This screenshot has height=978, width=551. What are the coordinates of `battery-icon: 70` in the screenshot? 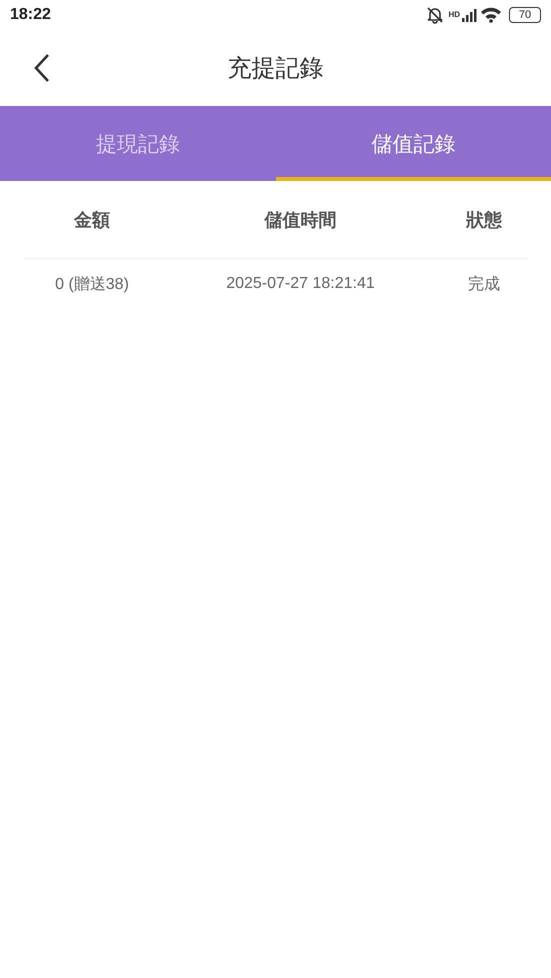 It's located at (525, 15).